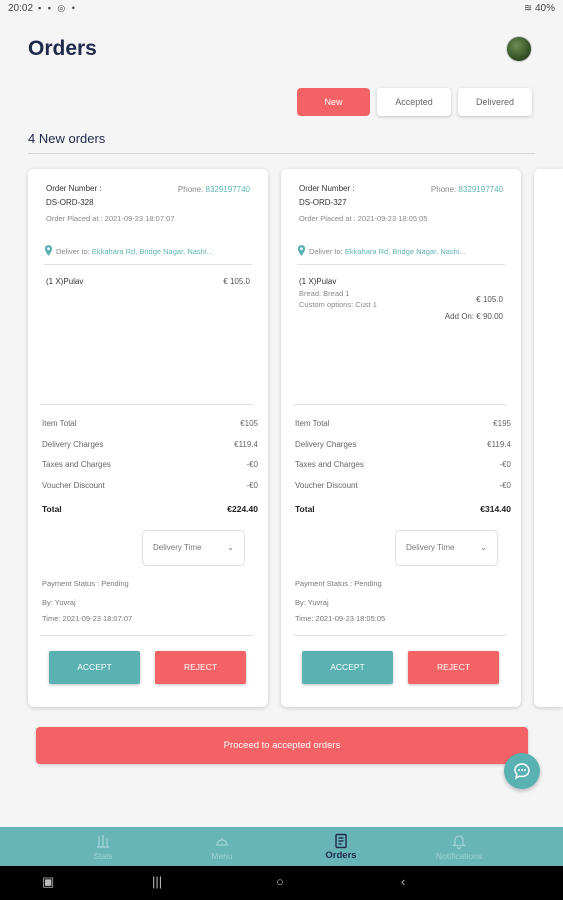 The height and width of the screenshot is (900, 563). What do you see at coordinates (414, 102) in the screenshot?
I see `tab-accepted: Accepted` at bounding box center [414, 102].